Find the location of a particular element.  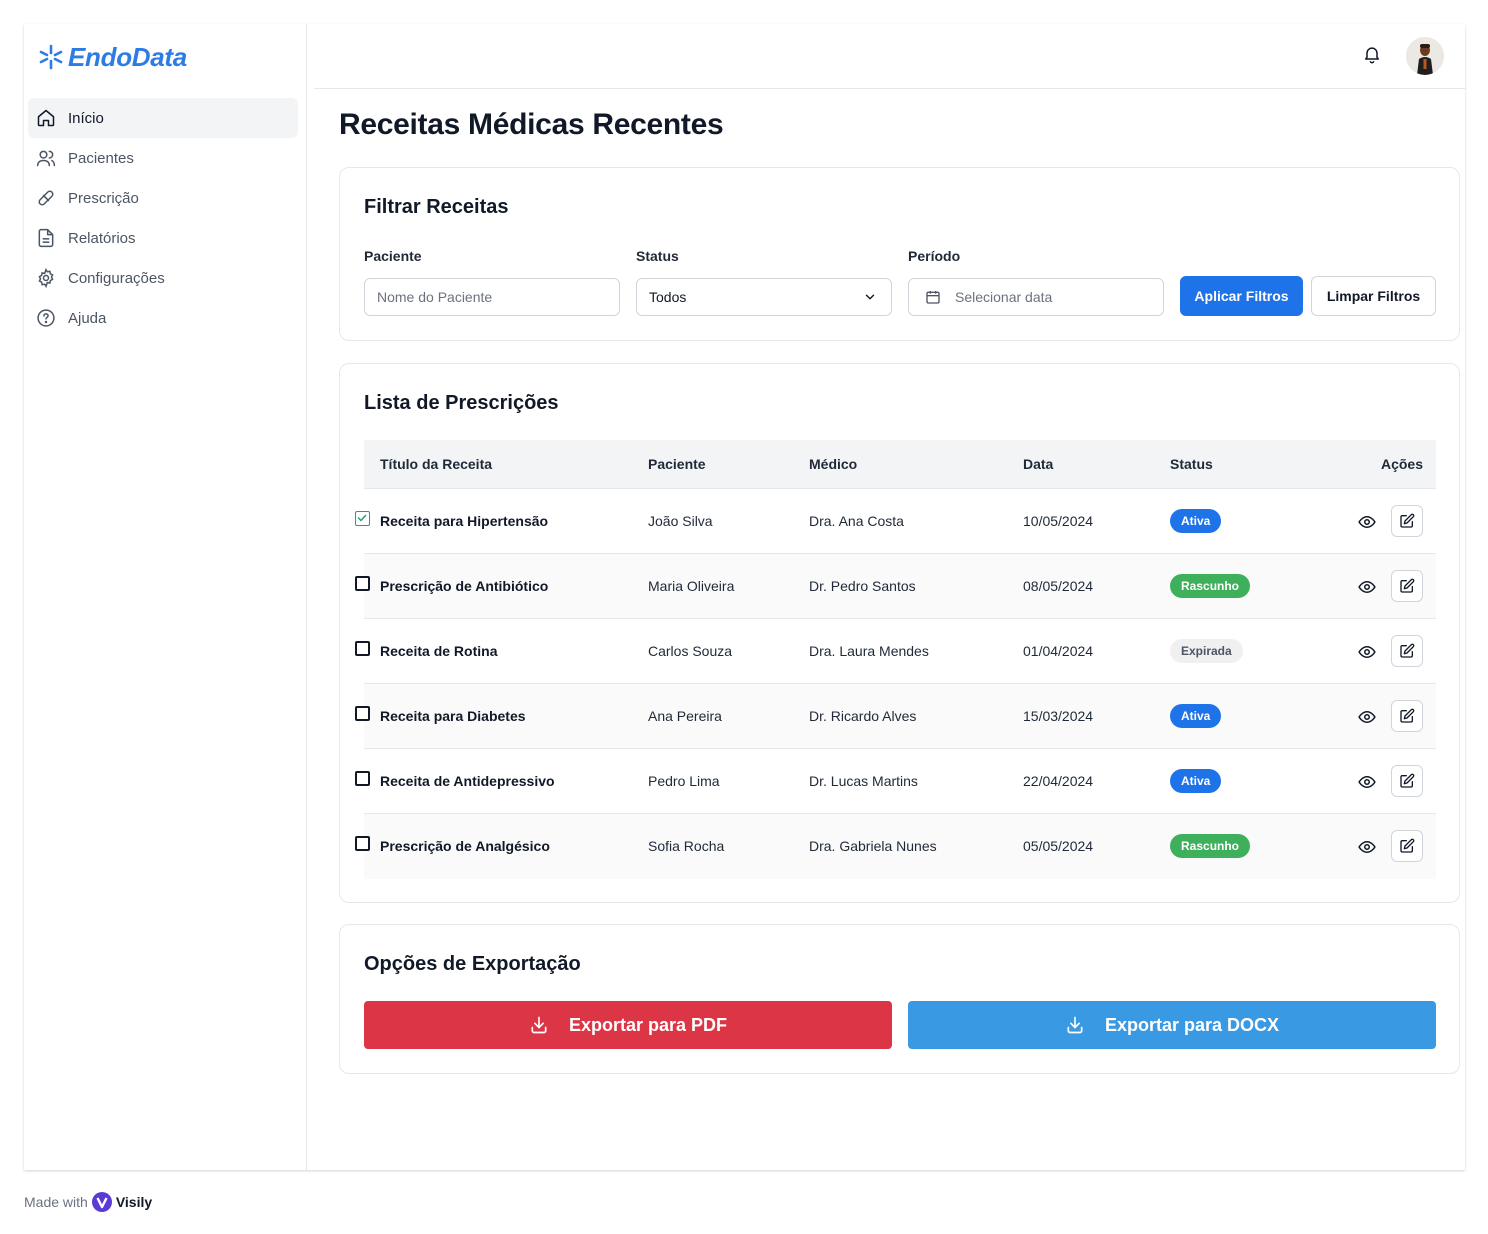

period-label: Período is located at coordinates (934, 256).